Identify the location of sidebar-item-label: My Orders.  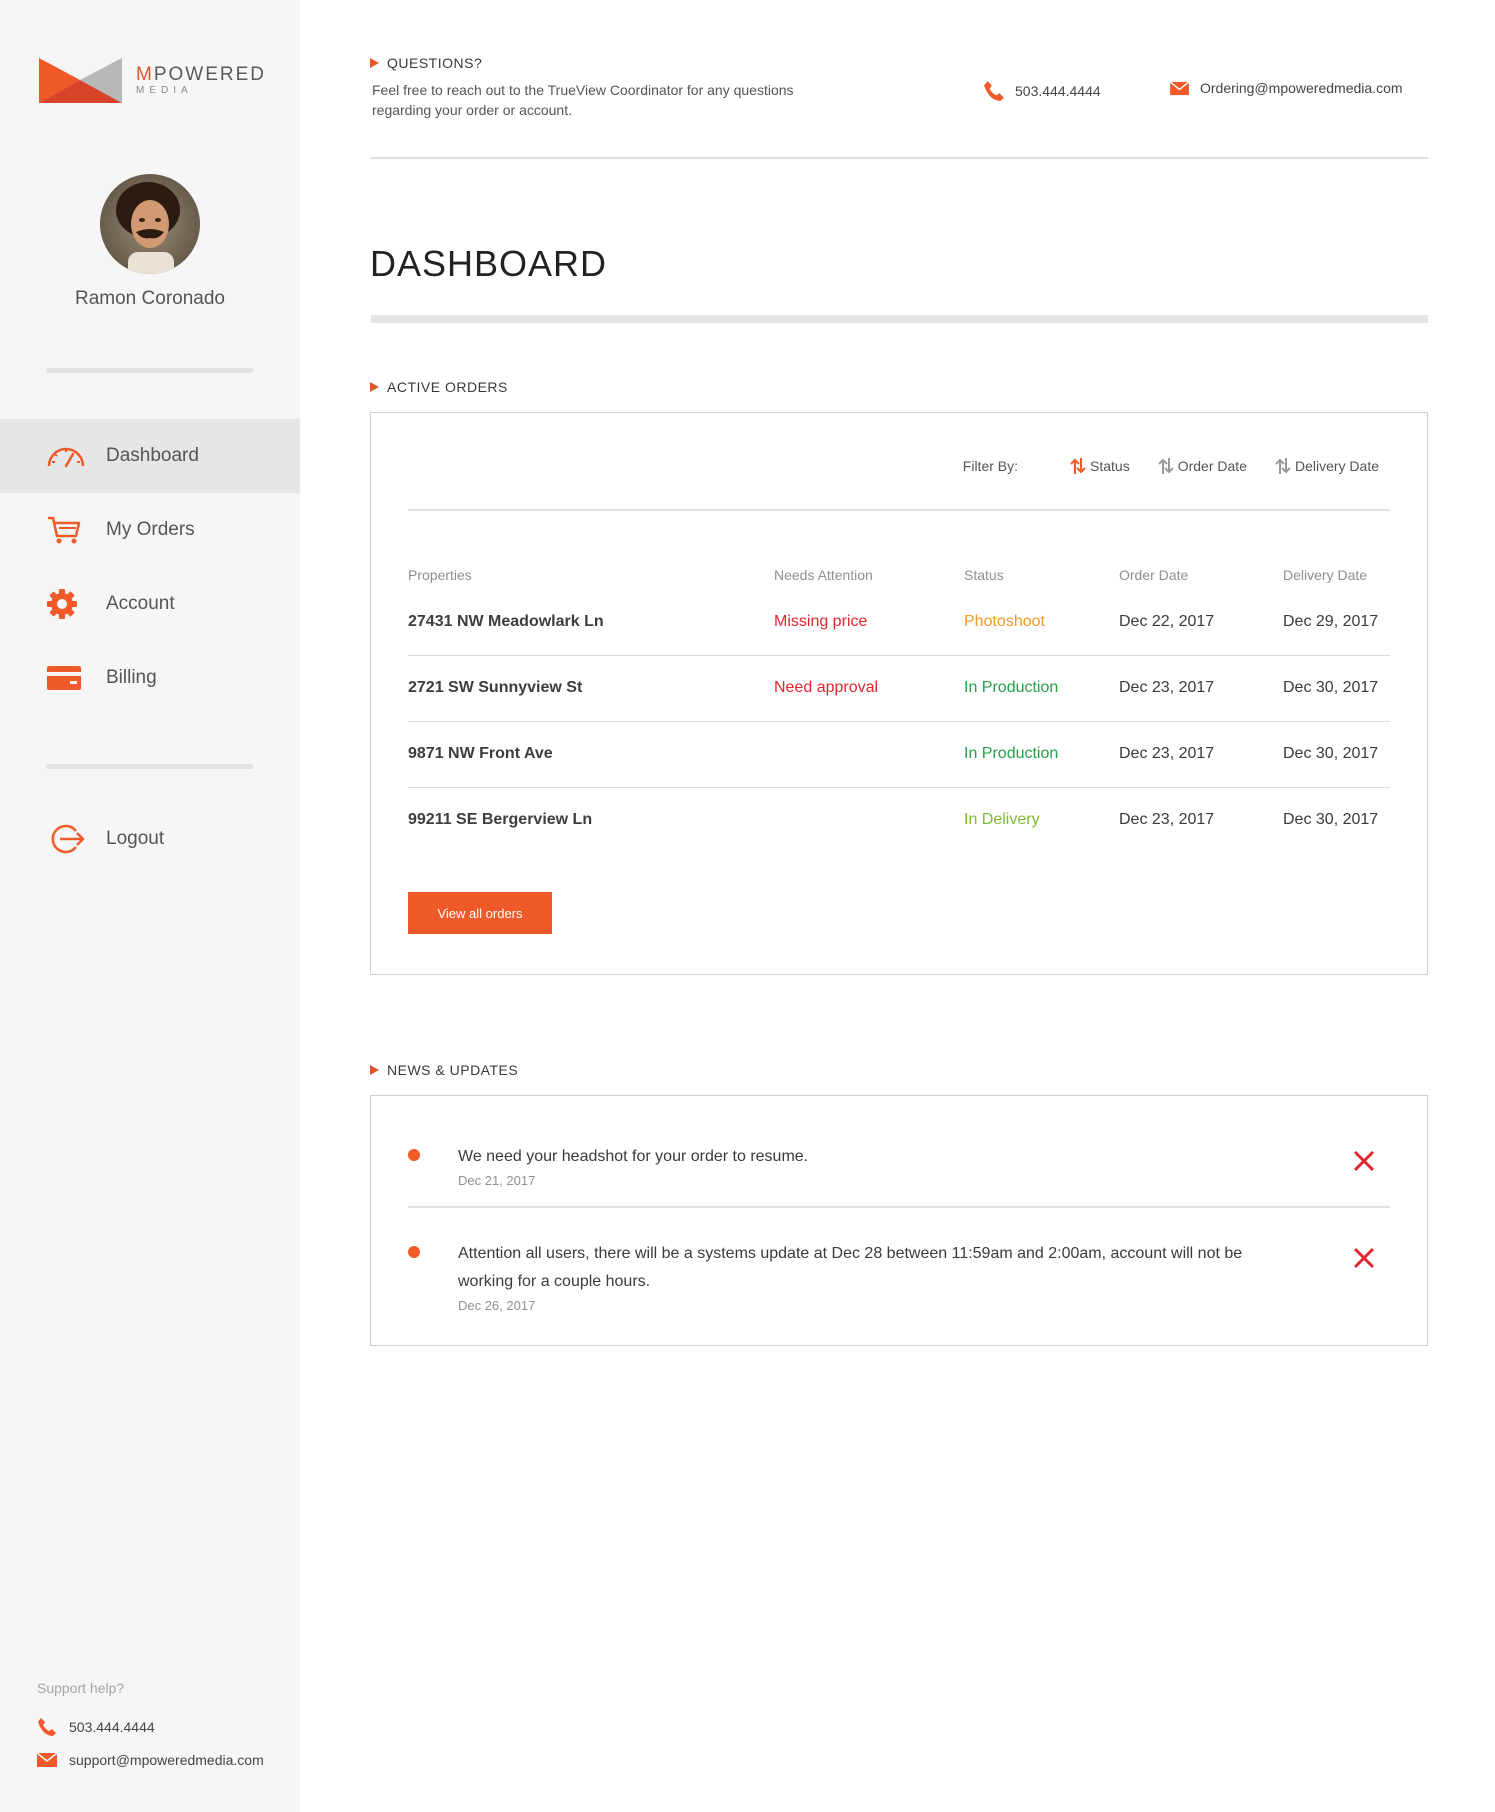
(150, 529).